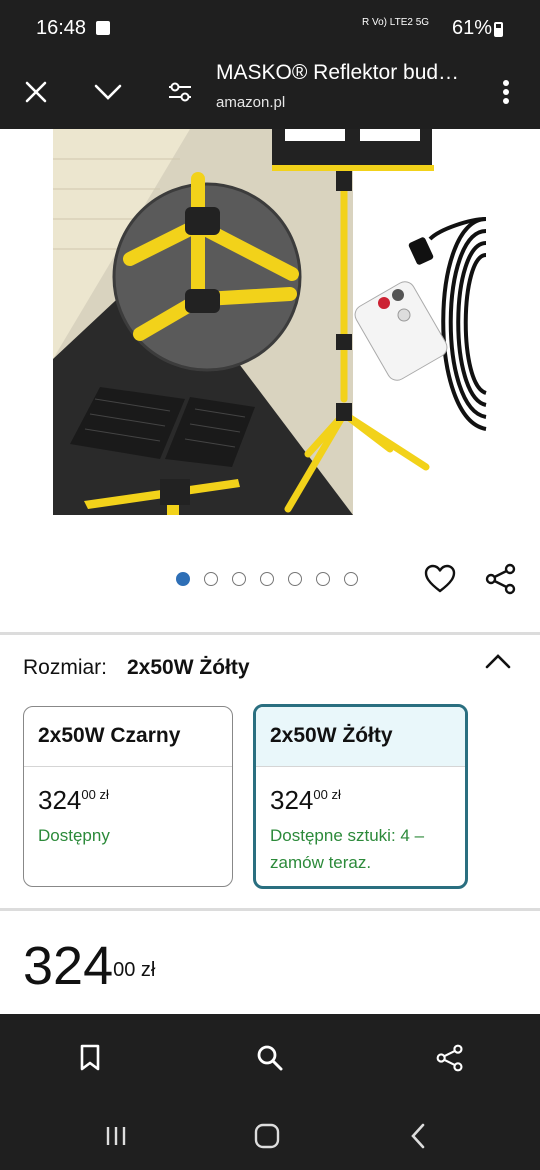  I want to click on gallery-pagination, so click(267, 579).